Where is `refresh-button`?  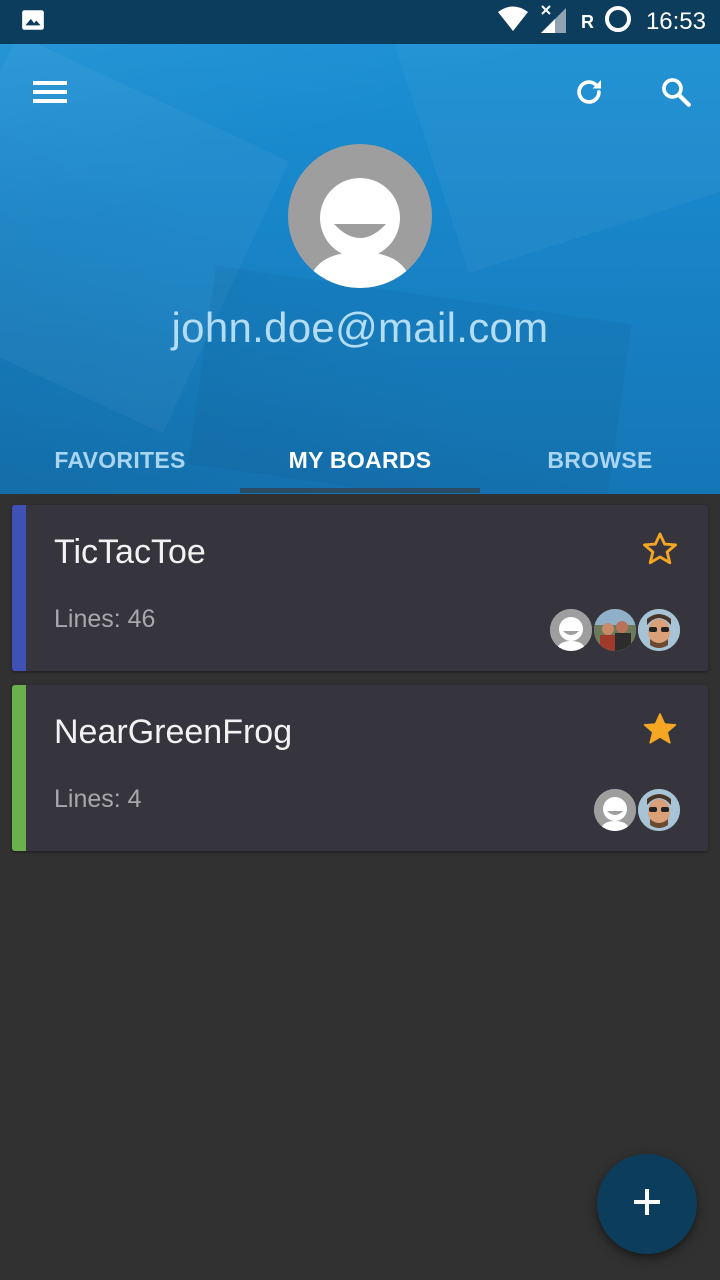
refresh-button is located at coordinates (589, 94).